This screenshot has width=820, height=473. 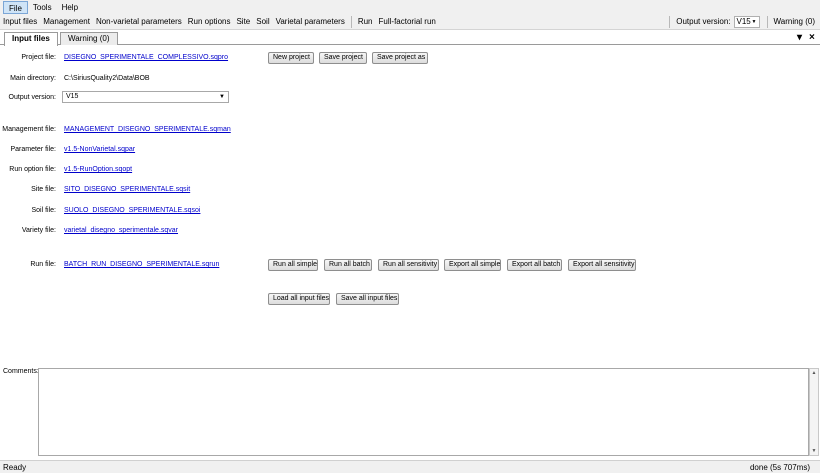 I want to click on run-all-simple-button: Run all simple, so click(x=293, y=265).